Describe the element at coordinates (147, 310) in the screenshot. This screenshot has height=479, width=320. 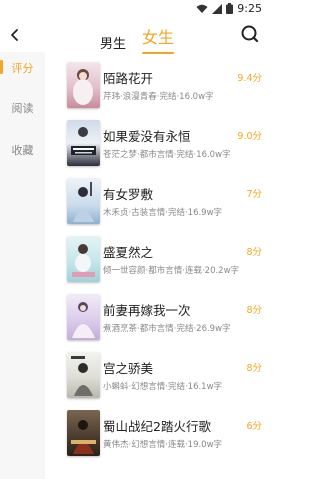
I see `book-title: 前妻再嫁我一次` at that location.